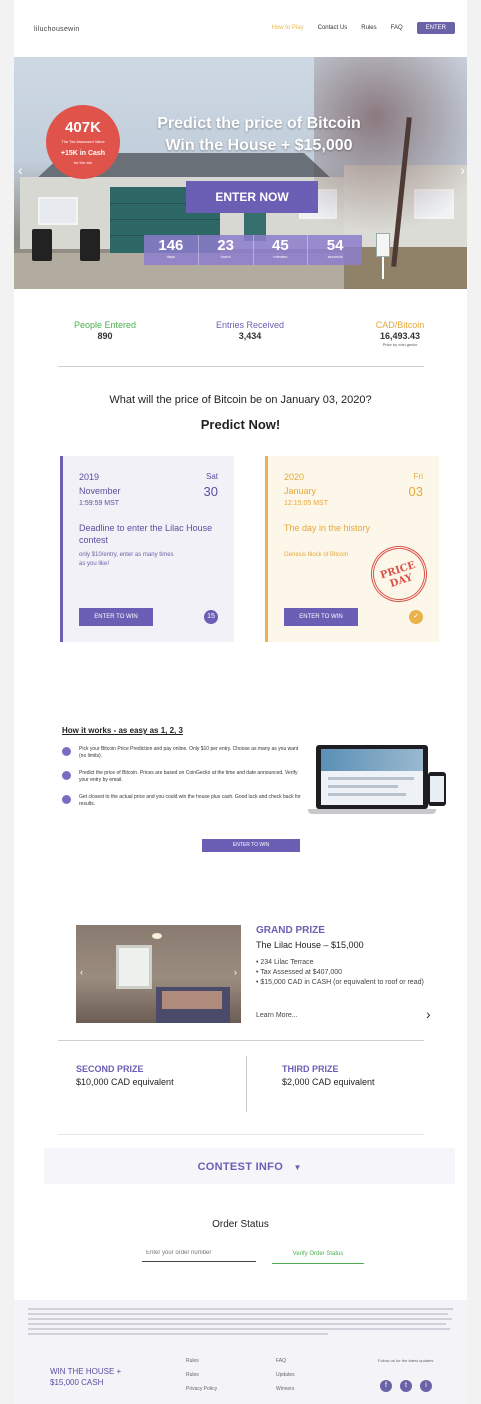 Image resolution: width=481 pixels, height=1404 pixels. Describe the element at coordinates (58, 211) in the screenshot. I see `house-window` at that location.